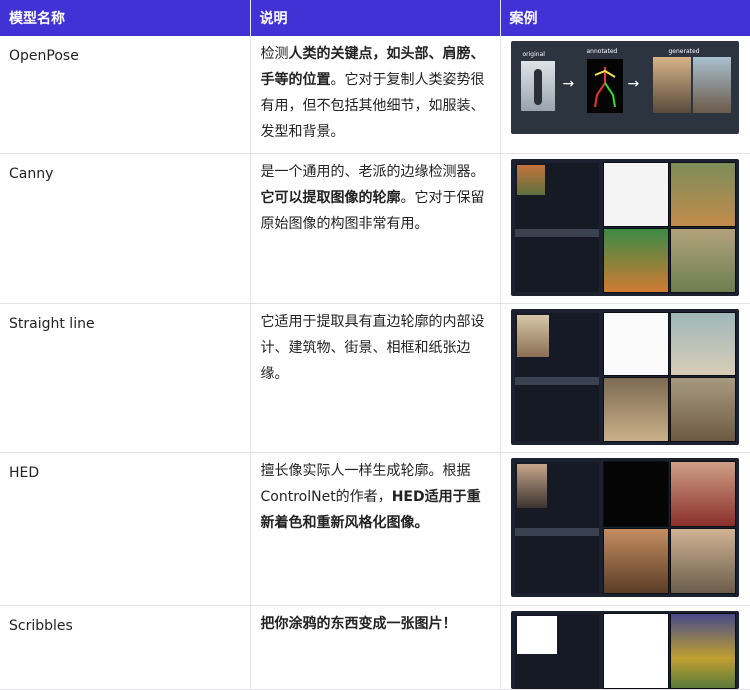 This screenshot has width=750, height=690. What do you see at coordinates (602, 51) in the screenshot?
I see `label-annotated: annotated` at bounding box center [602, 51].